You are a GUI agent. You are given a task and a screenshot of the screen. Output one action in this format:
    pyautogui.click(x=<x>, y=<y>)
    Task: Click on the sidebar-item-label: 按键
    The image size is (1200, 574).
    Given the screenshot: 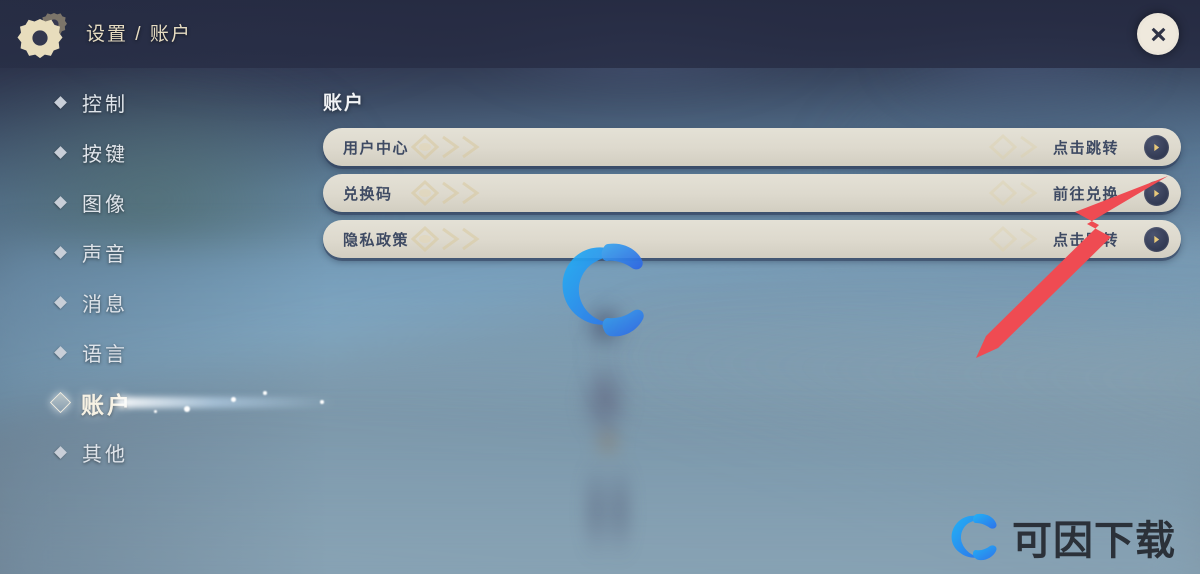 What is the action you would take?
    pyautogui.click(x=105, y=155)
    